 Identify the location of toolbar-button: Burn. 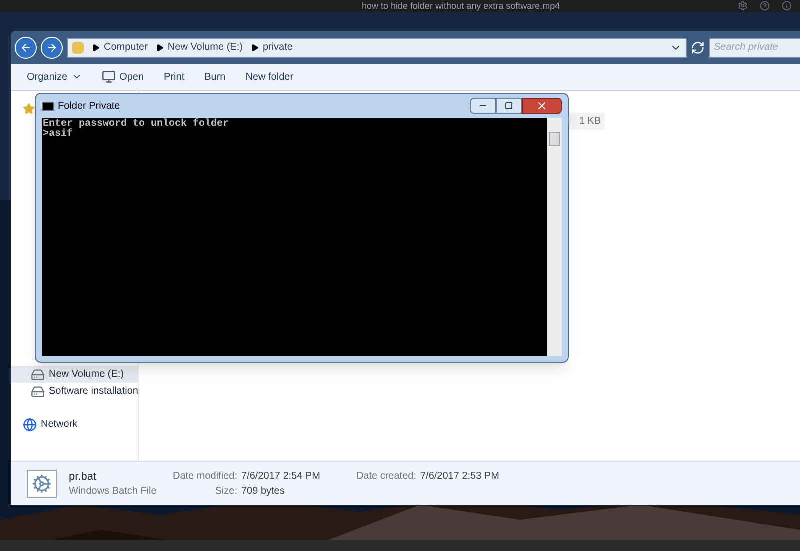
(215, 77).